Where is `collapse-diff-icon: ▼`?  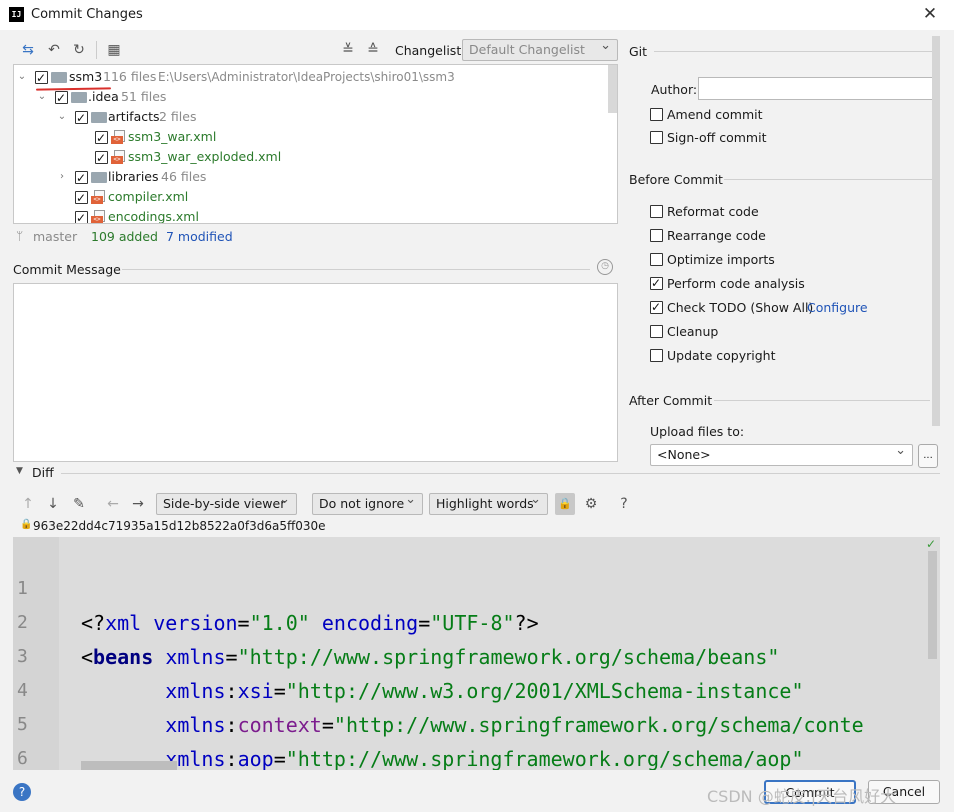
collapse-diff-icon: ▼ is located at coordinates (19, 471).